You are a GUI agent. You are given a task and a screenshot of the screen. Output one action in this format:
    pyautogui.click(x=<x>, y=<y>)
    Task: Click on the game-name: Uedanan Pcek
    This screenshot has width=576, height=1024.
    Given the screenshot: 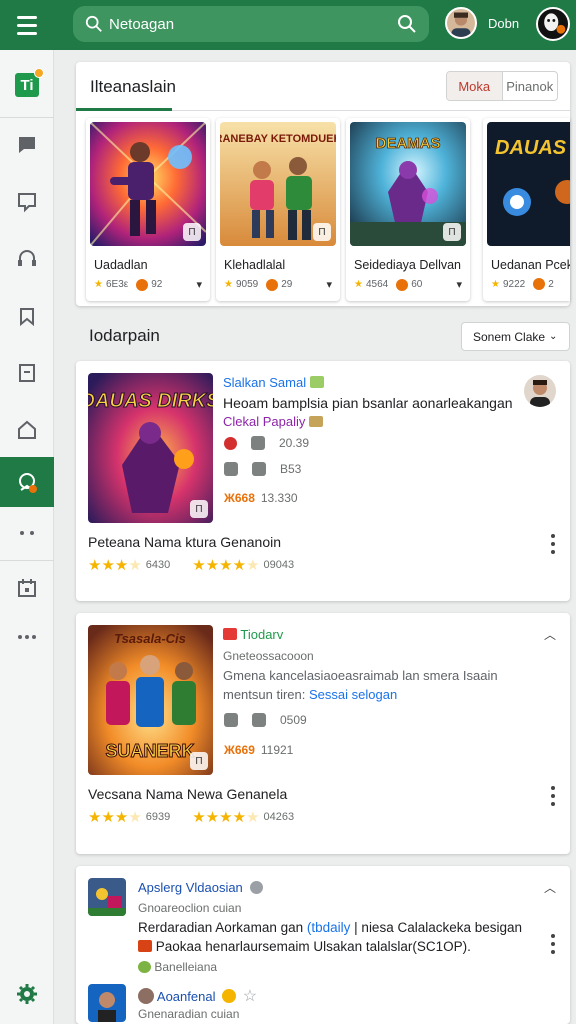 What is the action you would take?
    pyautogui.click(x=530, y=265)
    